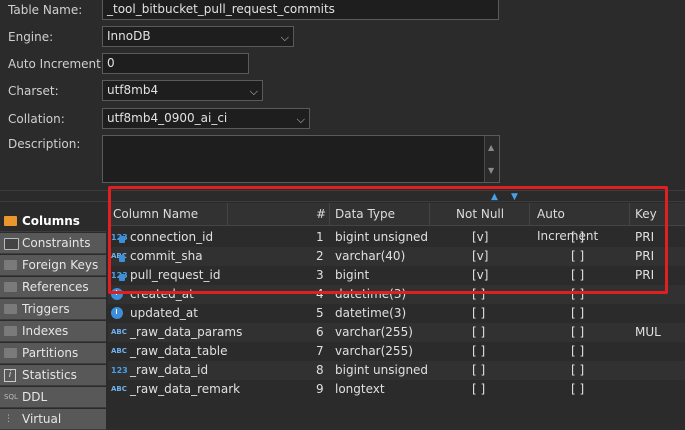 Image resolution: width=685 pixels, height=430 pixels. I want to click on cell-column-name: _raw_data_table, so click(179, 351).